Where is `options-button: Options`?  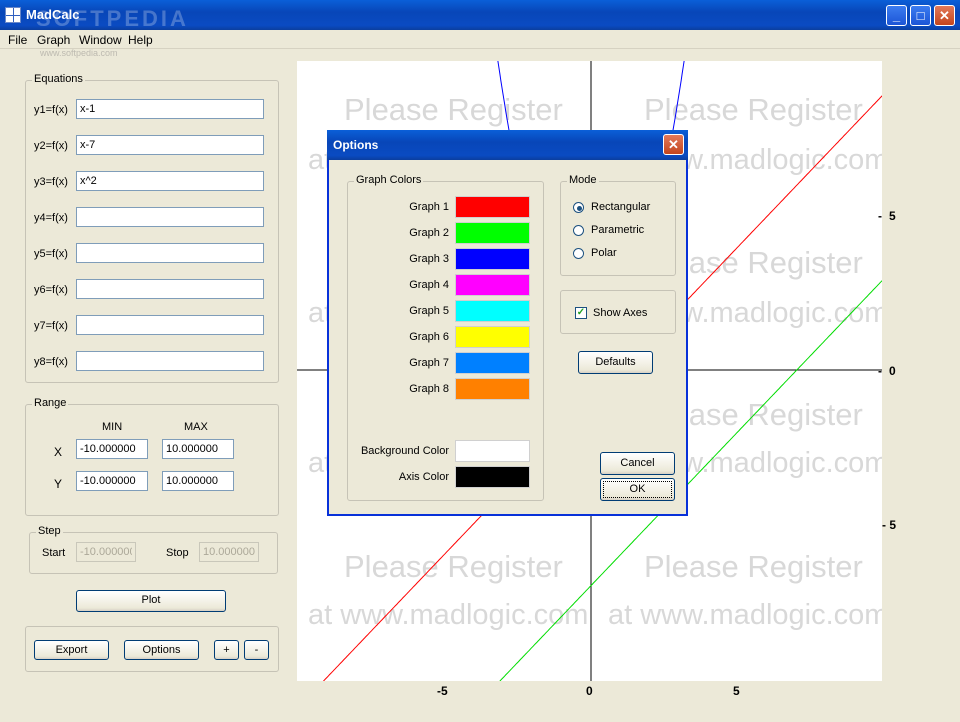 options-button: Options is located at coordinates (161, 650).